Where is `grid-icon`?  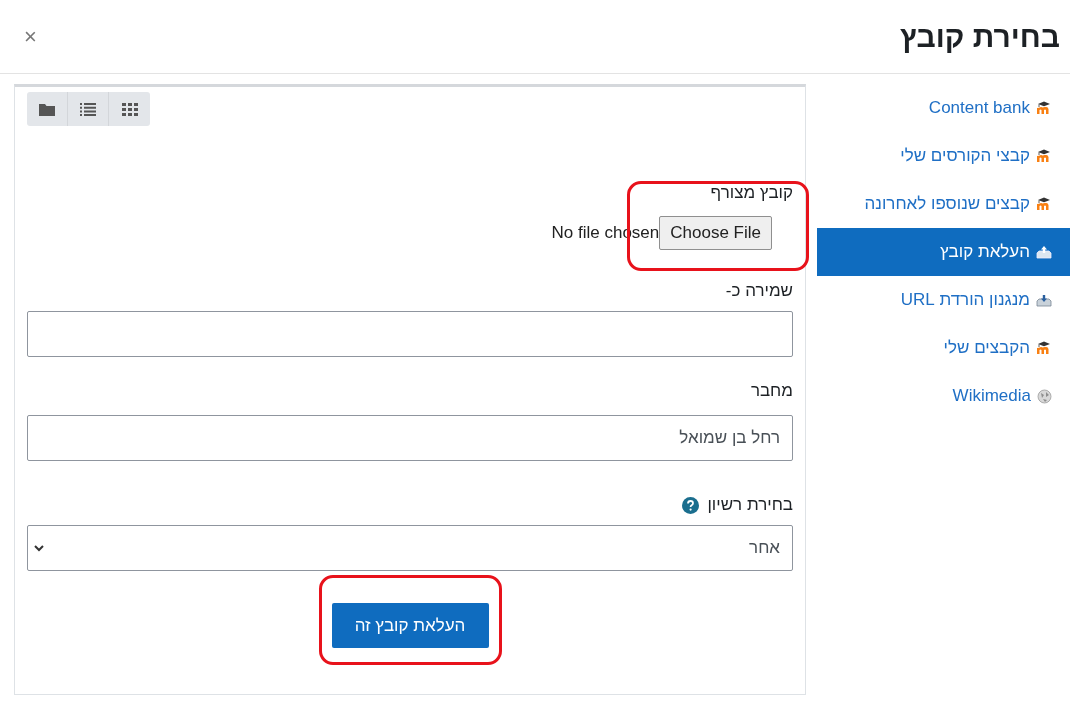 grid-icon is located at coordinates (129, 109).